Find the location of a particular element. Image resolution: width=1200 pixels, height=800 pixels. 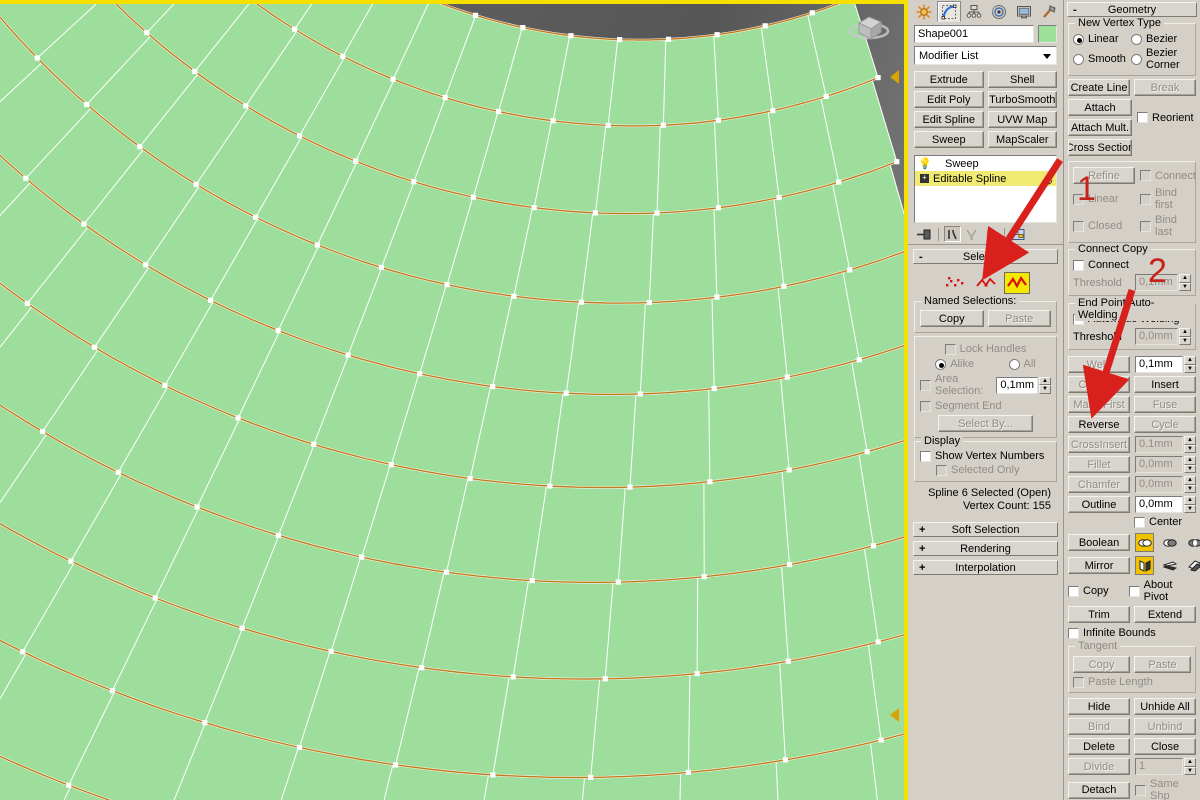

segment-subobject-icon is located at coordinates (986, 283).